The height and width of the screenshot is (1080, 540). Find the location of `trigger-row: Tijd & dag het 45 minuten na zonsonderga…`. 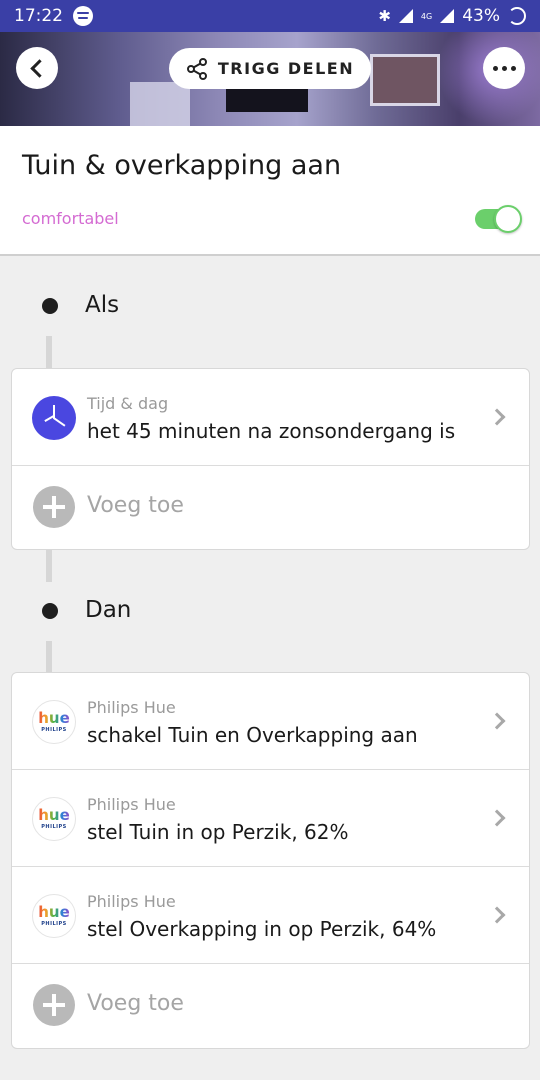

trigger-row: Tijd & dag het 45 minuten na zonsonderga… is located at coordinates (270, 417).